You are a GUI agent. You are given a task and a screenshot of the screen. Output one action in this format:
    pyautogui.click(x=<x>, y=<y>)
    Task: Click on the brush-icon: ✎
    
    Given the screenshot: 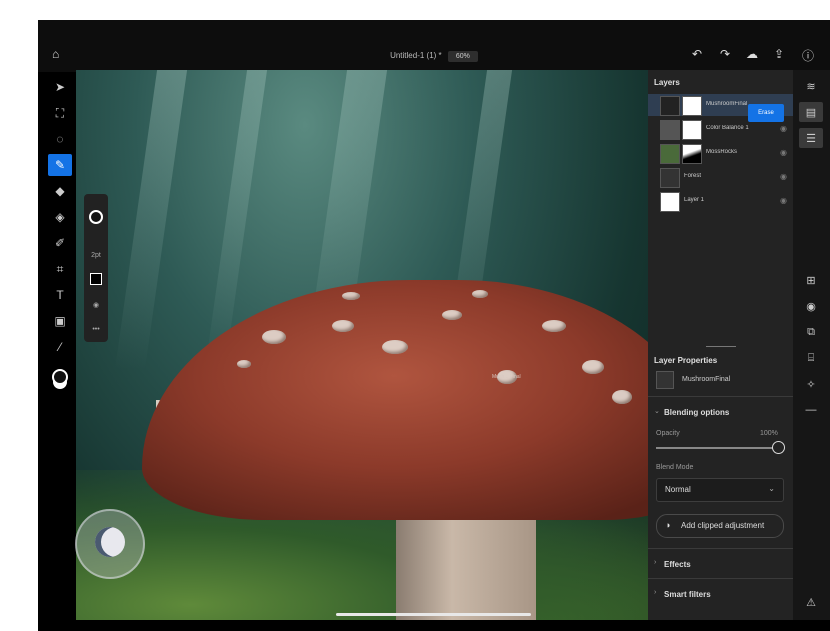 What is the action you would take?
    pyautogui.click(x=60, y=165)
    